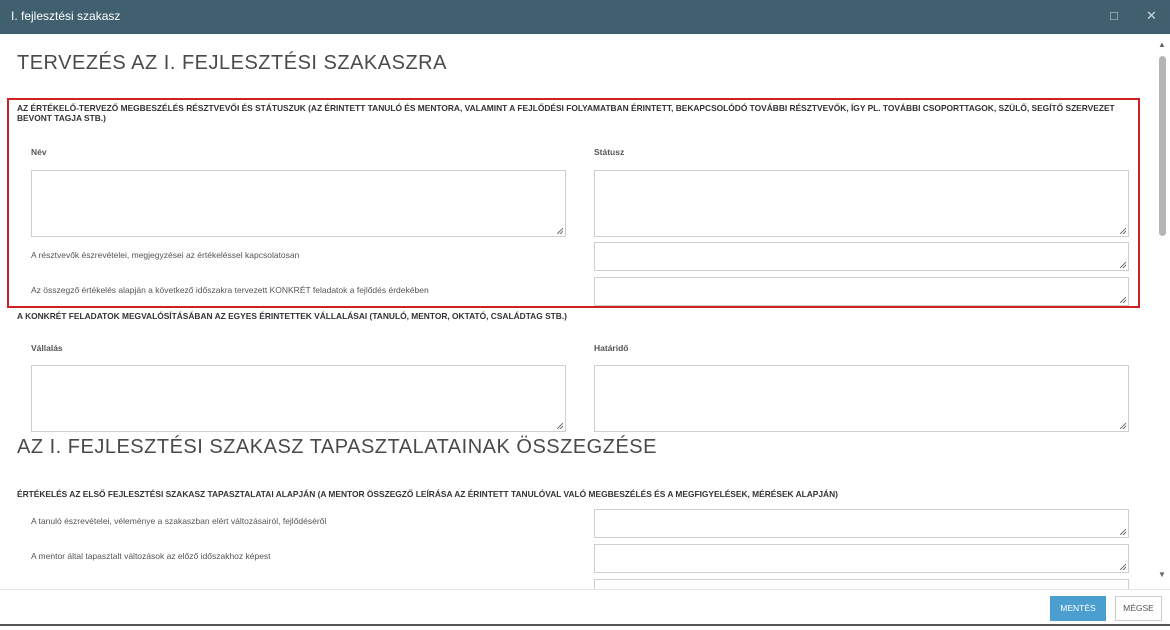 This screenshot has height=630, width=1170. Describe the element at coordinates (861, 398) in the screenshot. I see `deadline-textarea` at that location.